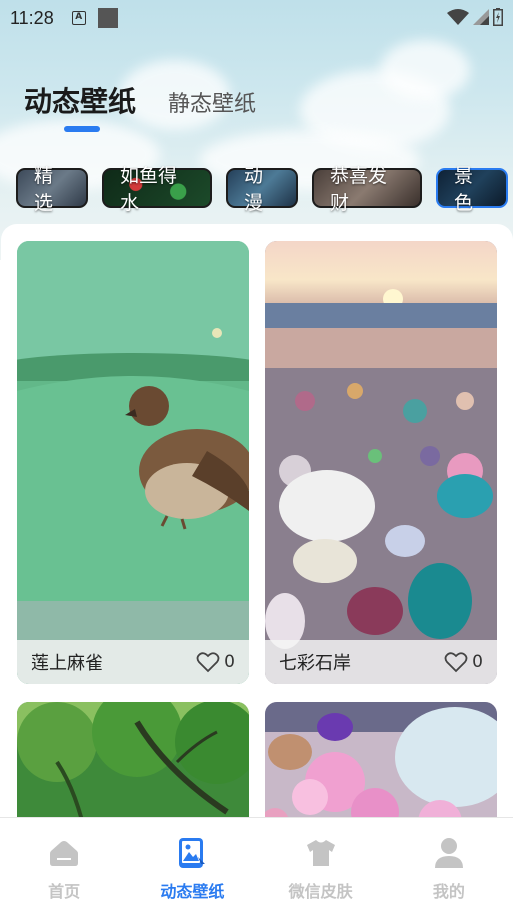 The height and width of the screenshot is (912, 513). Describe the element at coordinates (149, 189) in the screenshot. I see `category-chip-label: 如鱼得水` at that location.